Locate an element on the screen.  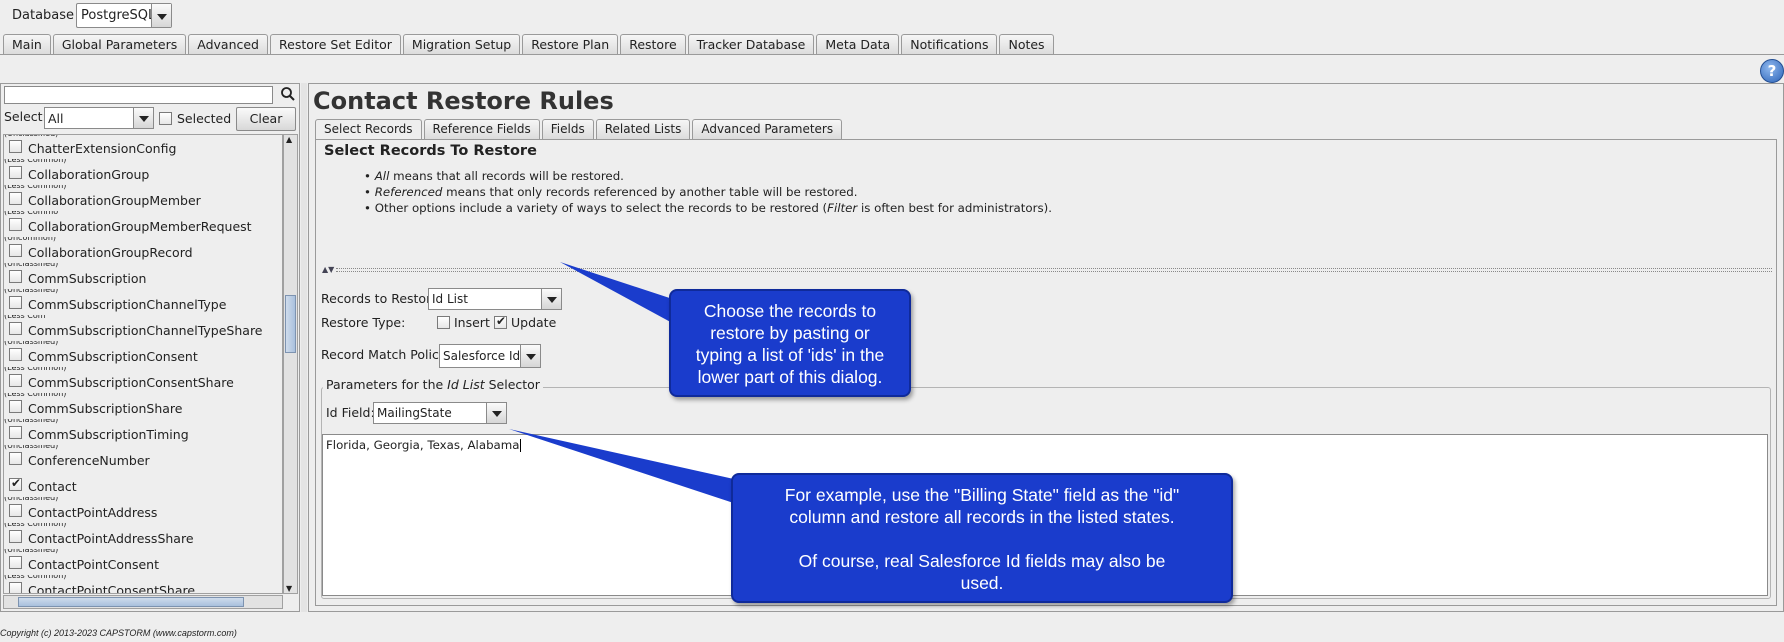
tab-restore-set-editor: Restore Set Editor is located at coordinates (335, 44).